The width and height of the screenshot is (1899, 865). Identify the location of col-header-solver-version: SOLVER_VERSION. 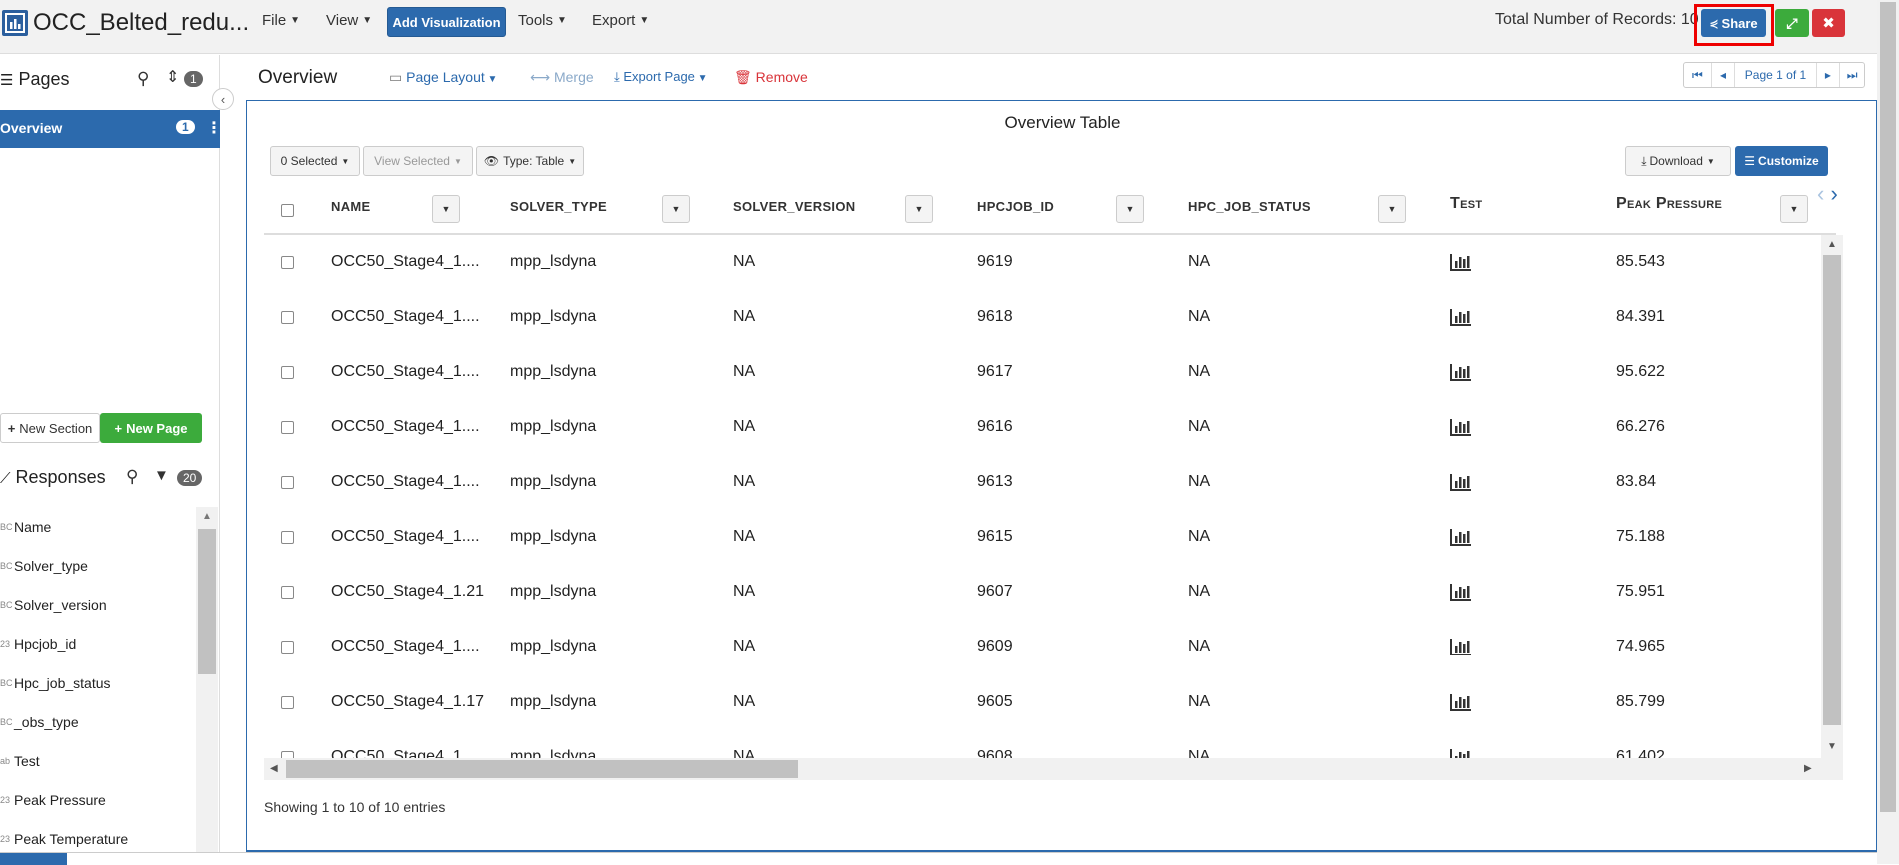
(794, 206).